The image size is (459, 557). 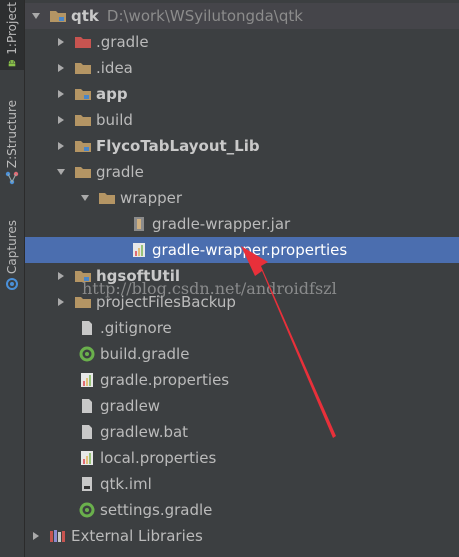 What do you see at coordinates (122, 42) in the screenshot?
I see `item-label: .gradle` at bounding box center [122, 42].